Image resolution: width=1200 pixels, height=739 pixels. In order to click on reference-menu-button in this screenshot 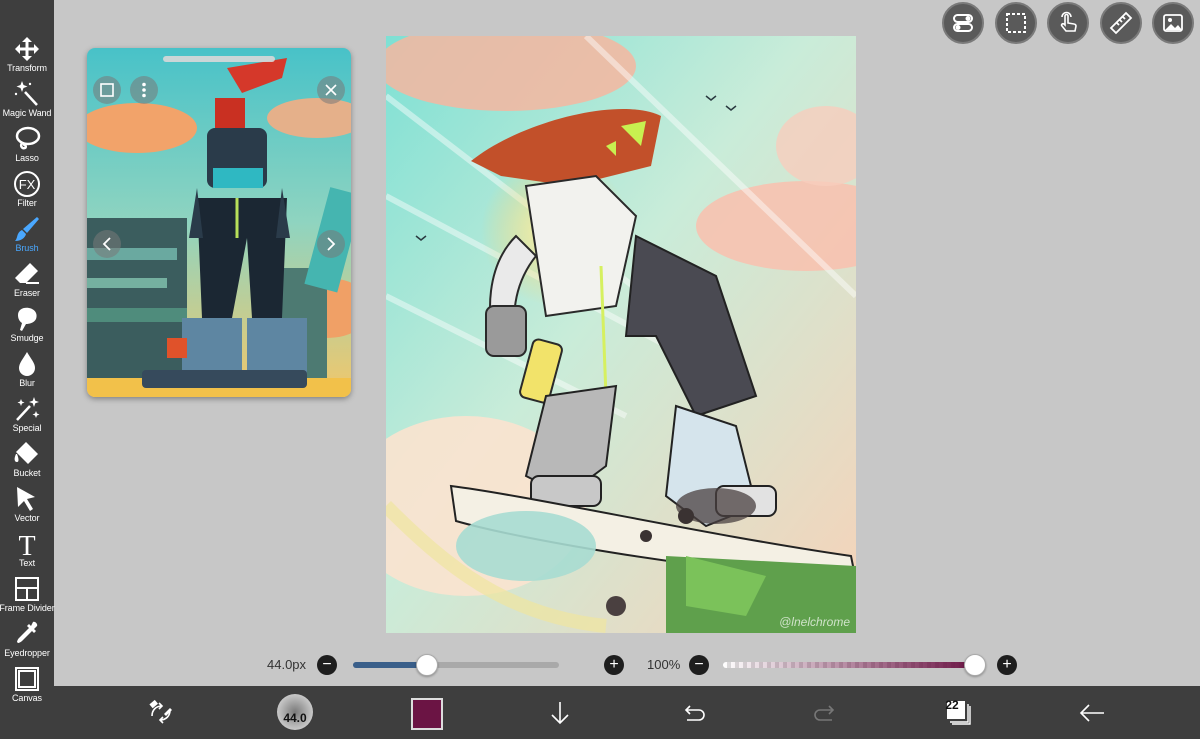, I will do `click(144, 90)`.